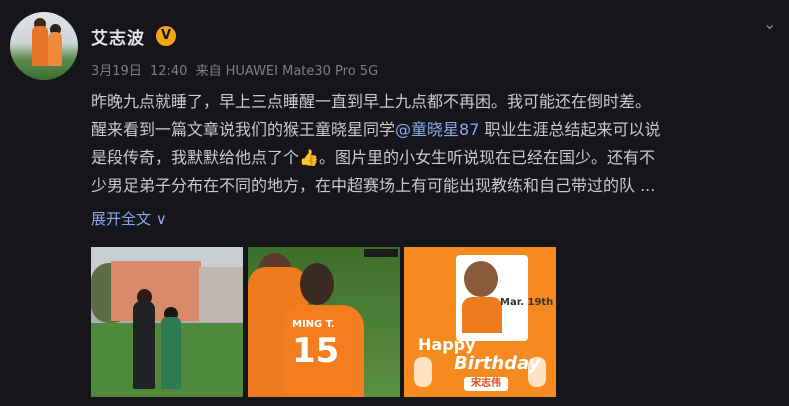 This screenshot has height=406, width=789. What do you see at coordinates (195, 157) in the screenshot?
I see `content-text: 是段传奇，我默默给他点了个` at bounding box center [195, 157].